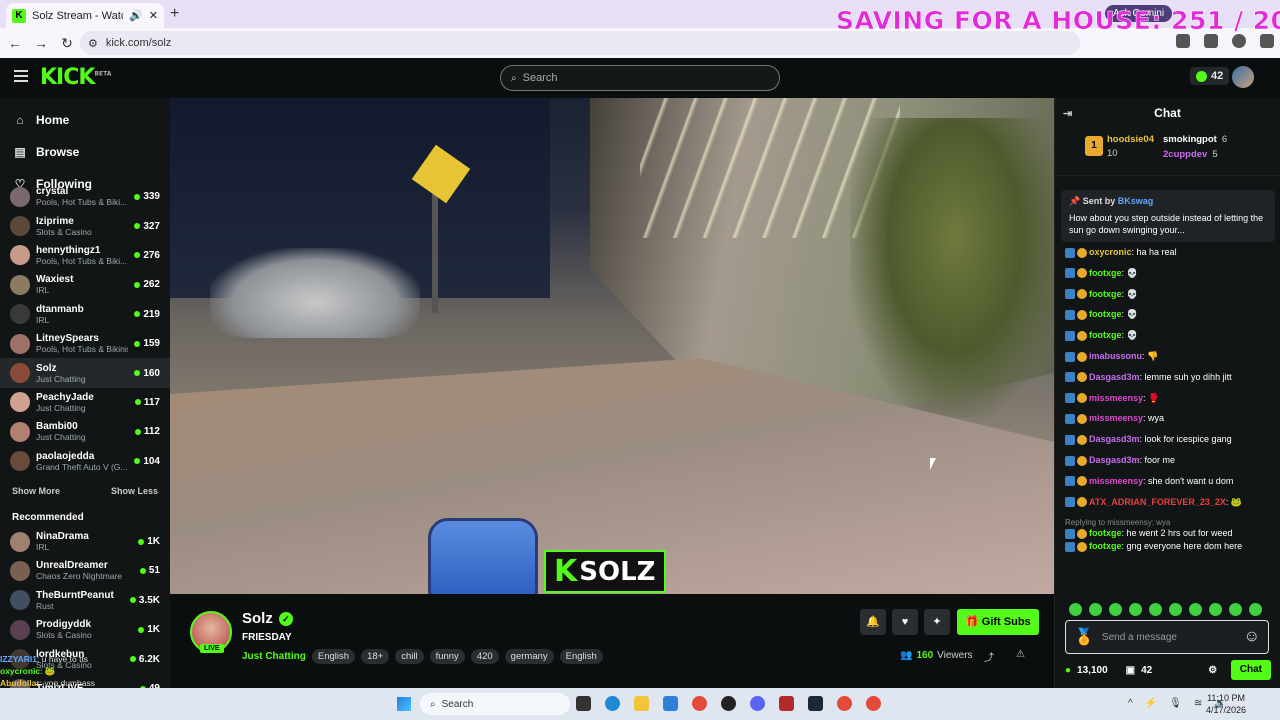 The image size is (1280, 720). What do you see at coordinates (1175, 703) in the screenshot?
I see `mic-icon: 🎙` at bounding box center [1175, 703].